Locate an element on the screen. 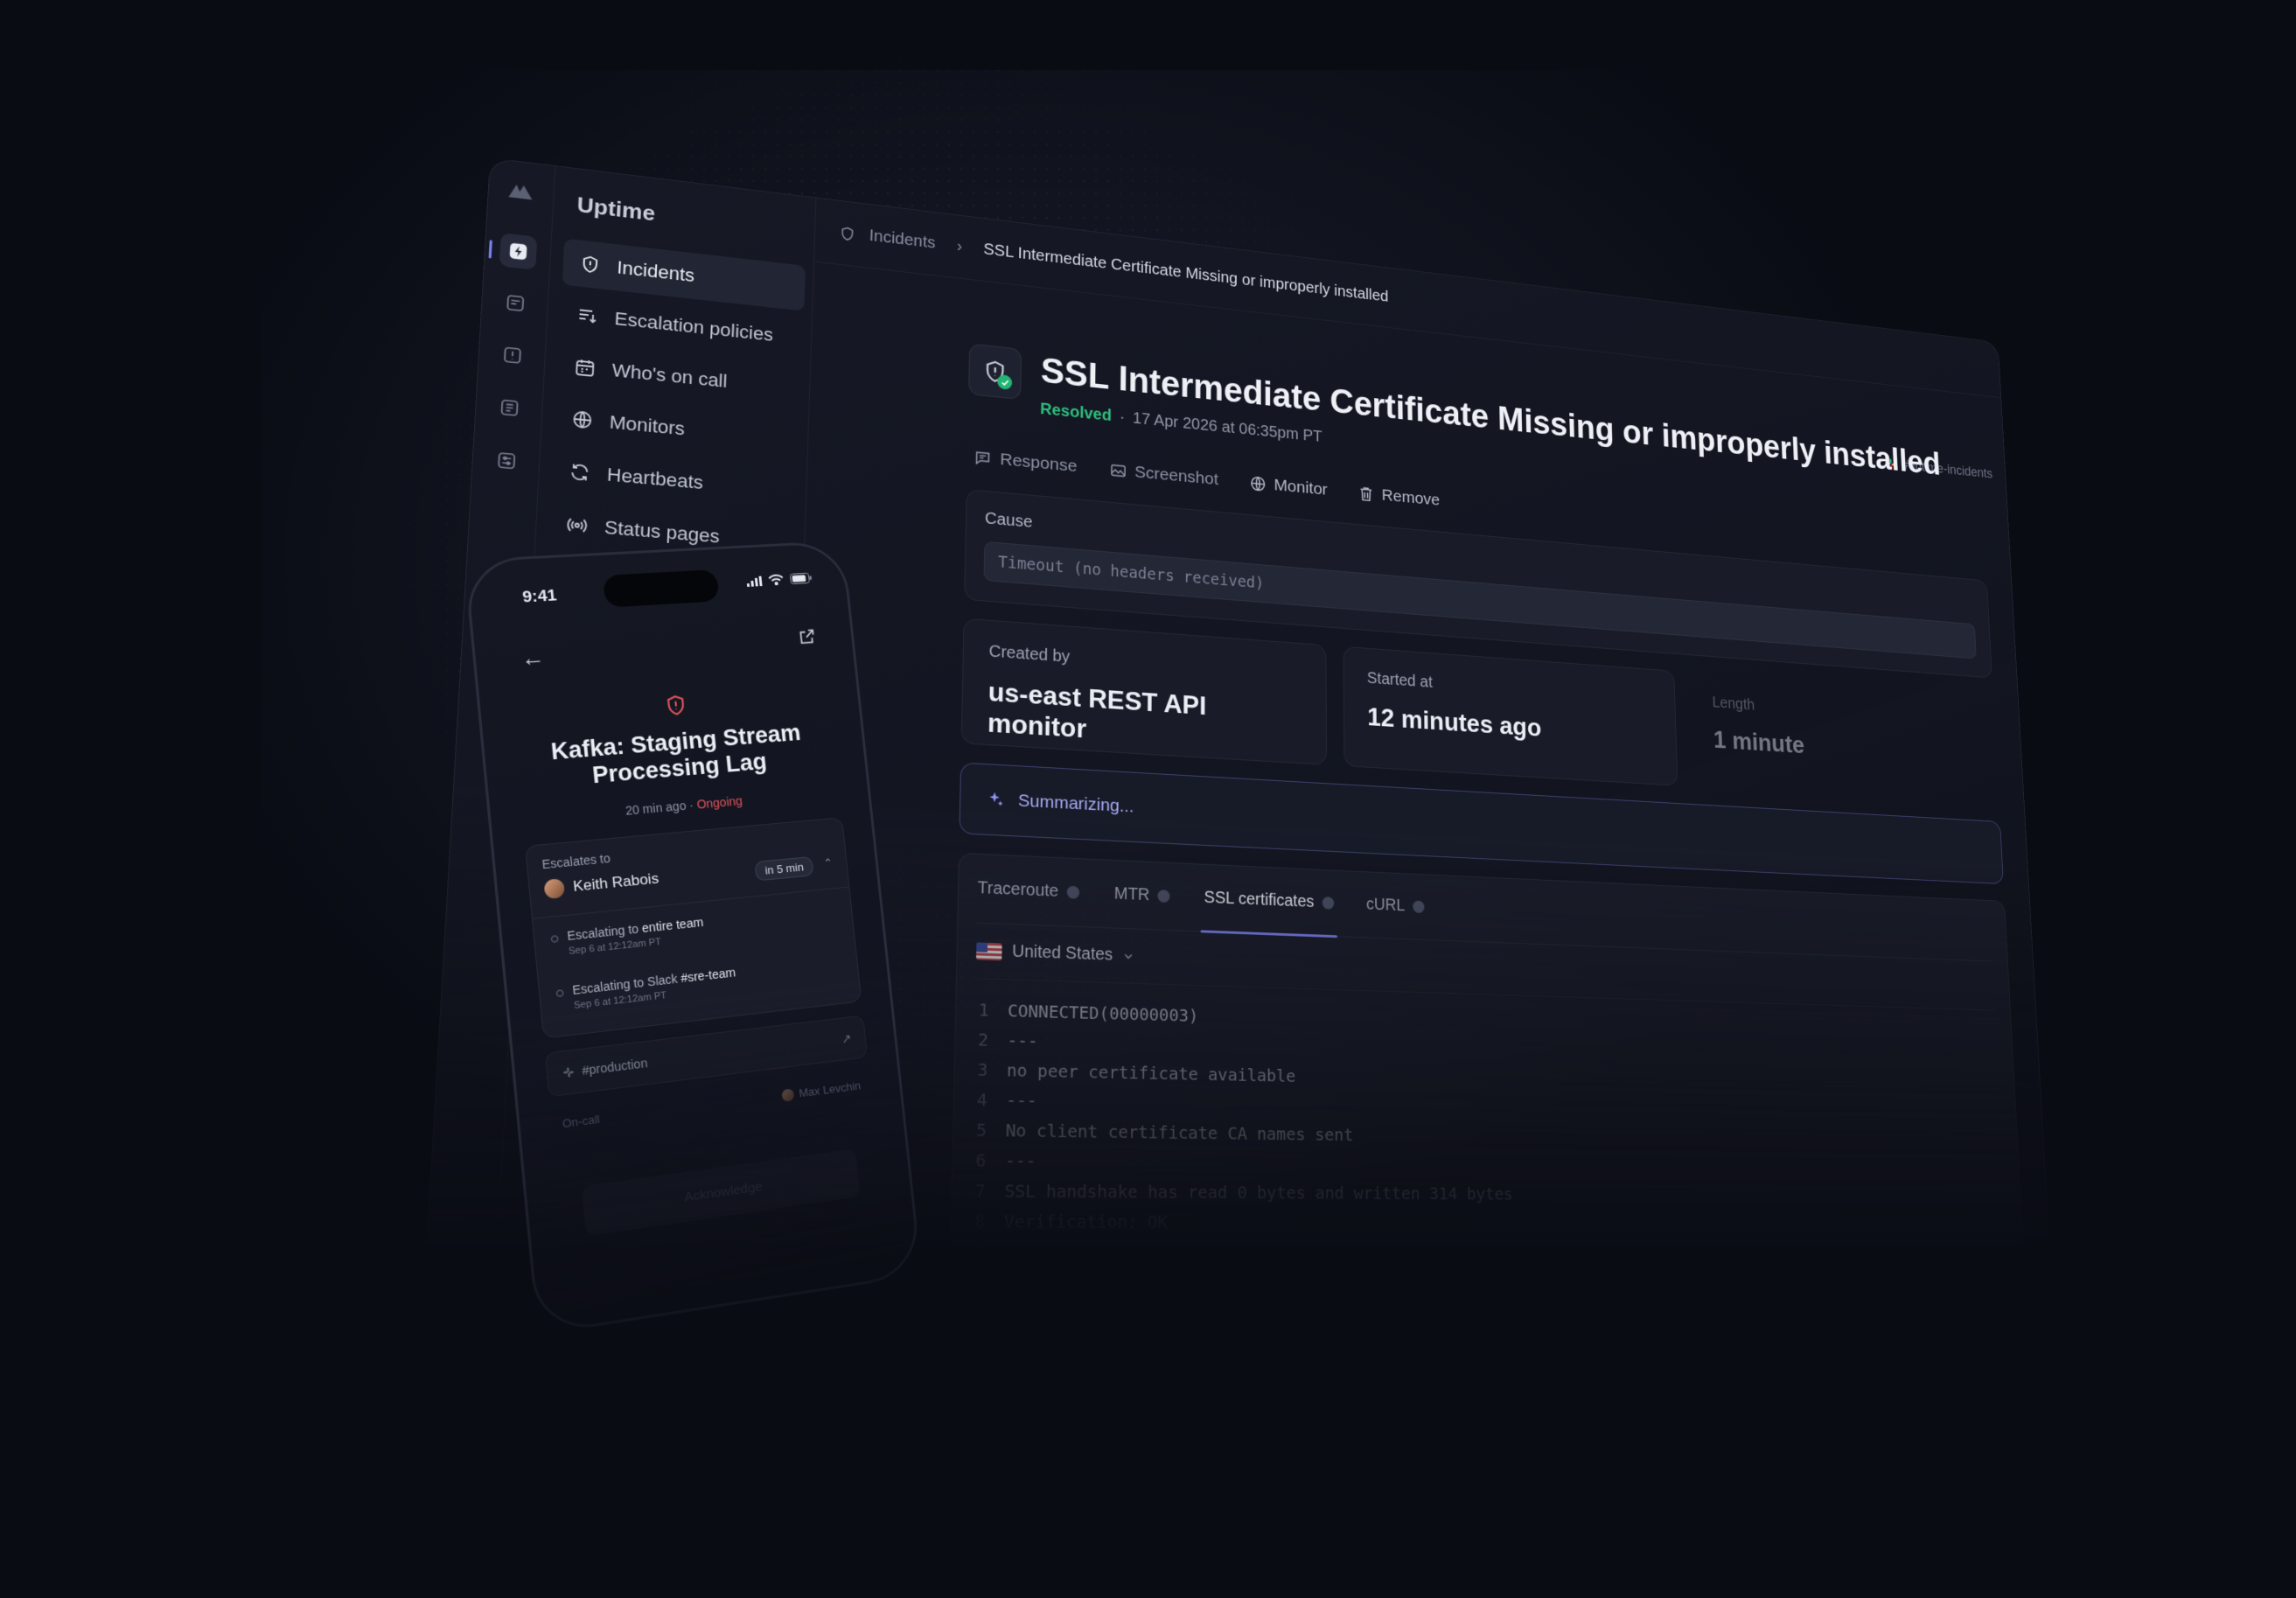  shield-alert-icon is located at coordinates (676, 705).